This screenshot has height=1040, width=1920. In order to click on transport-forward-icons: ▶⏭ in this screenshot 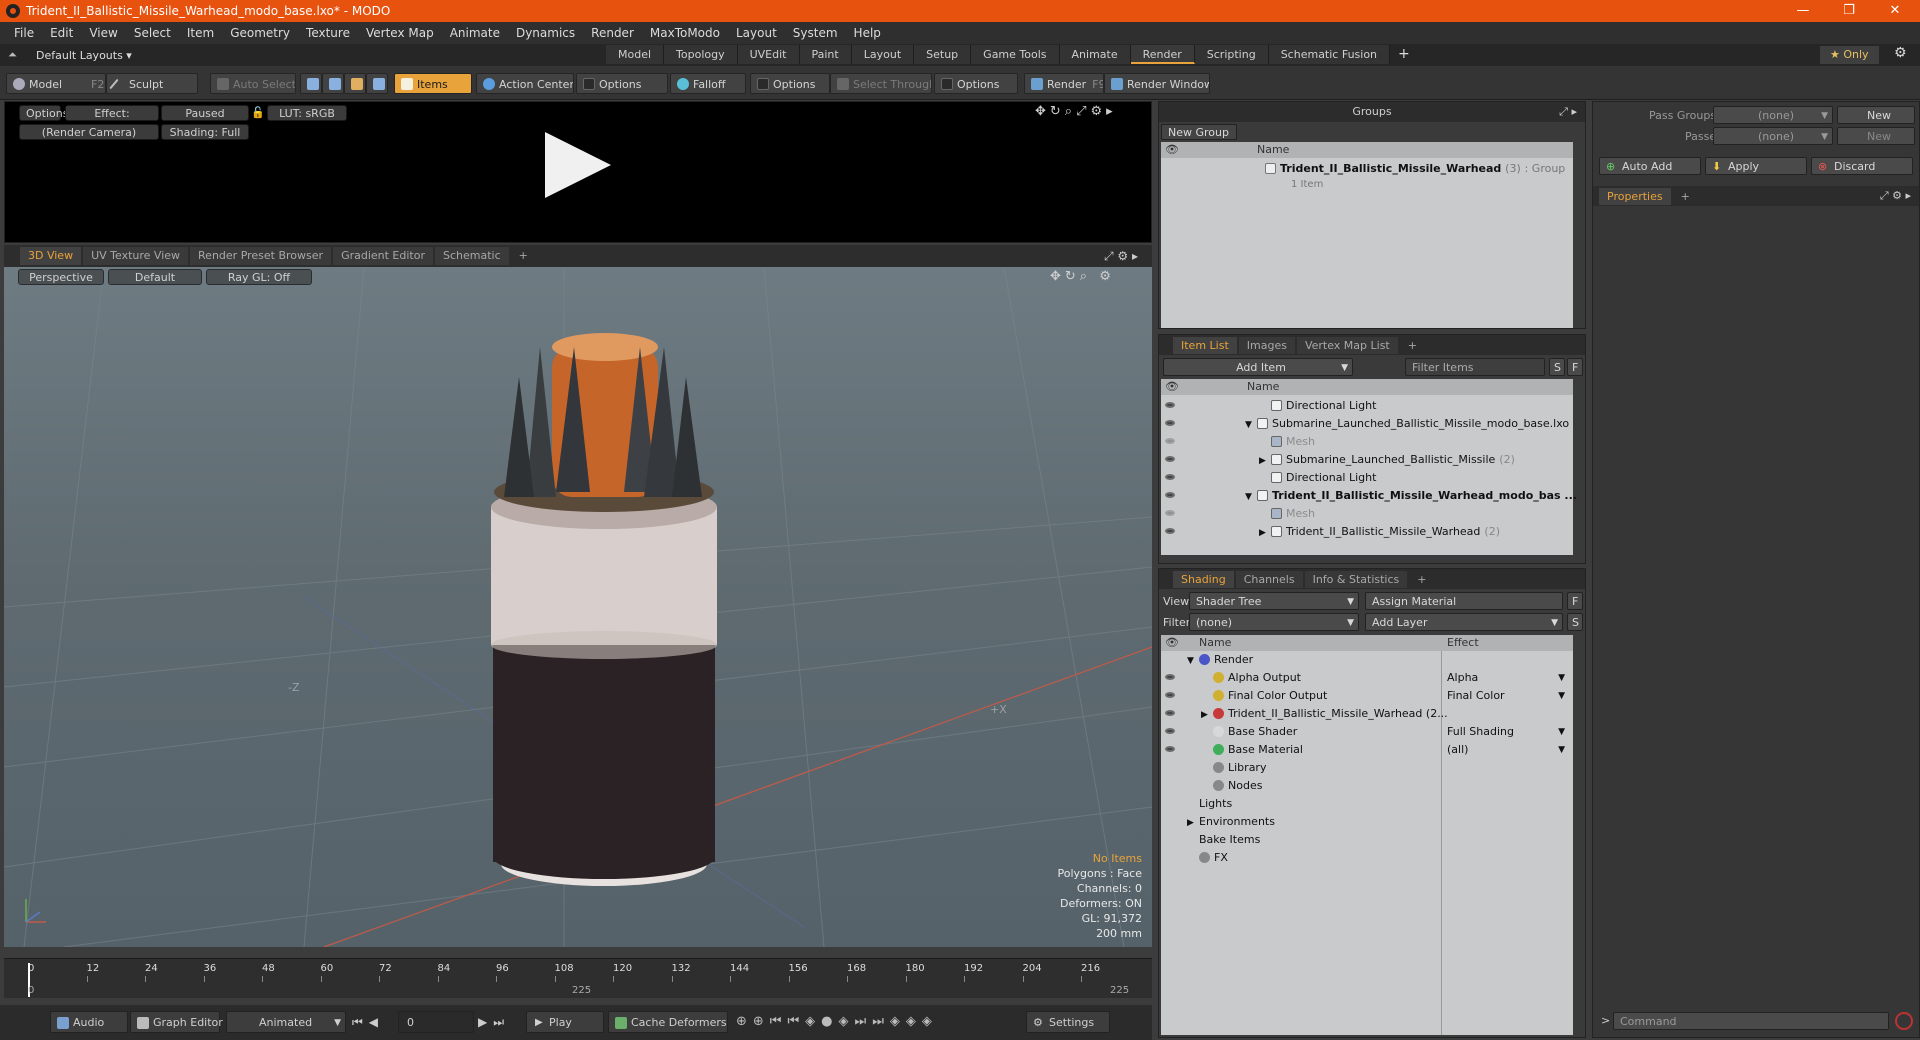, I will do `click(494, 1022)`.